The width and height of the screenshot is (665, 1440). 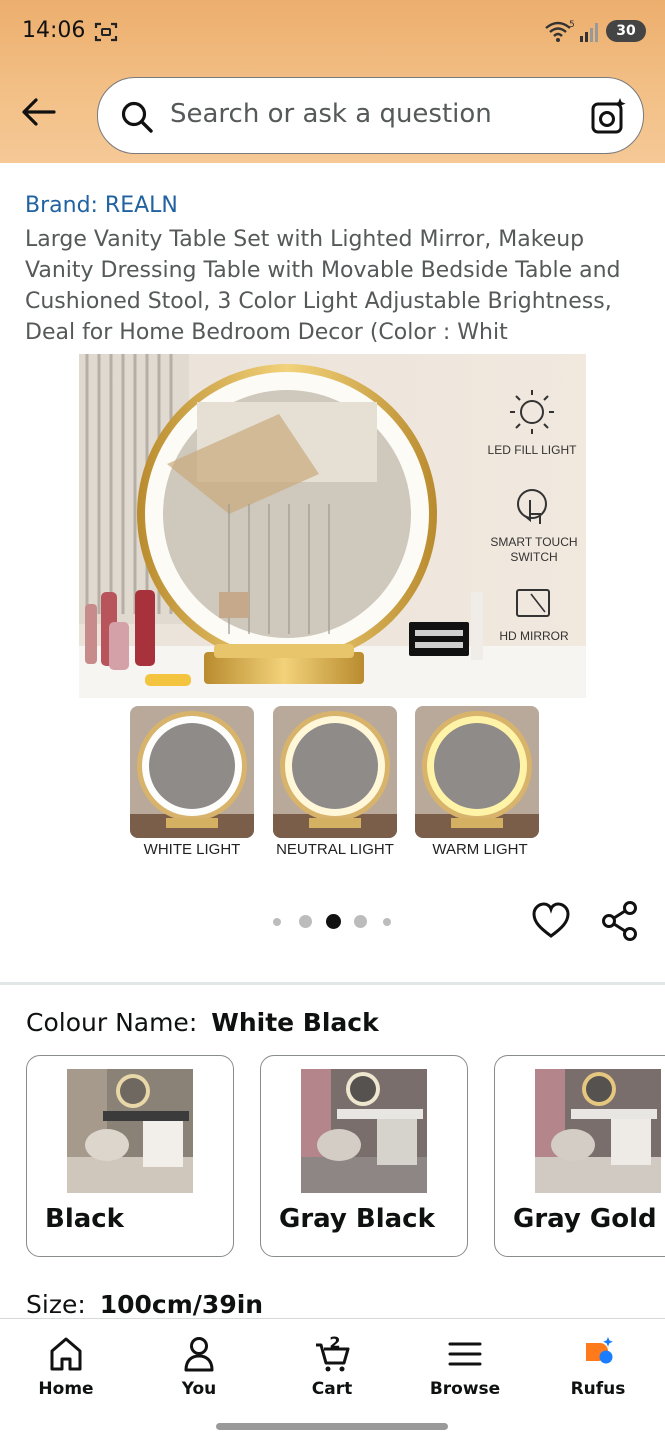 I want to click on colour-option-gray-black: Gray Black, so click(x=364, y=1156).